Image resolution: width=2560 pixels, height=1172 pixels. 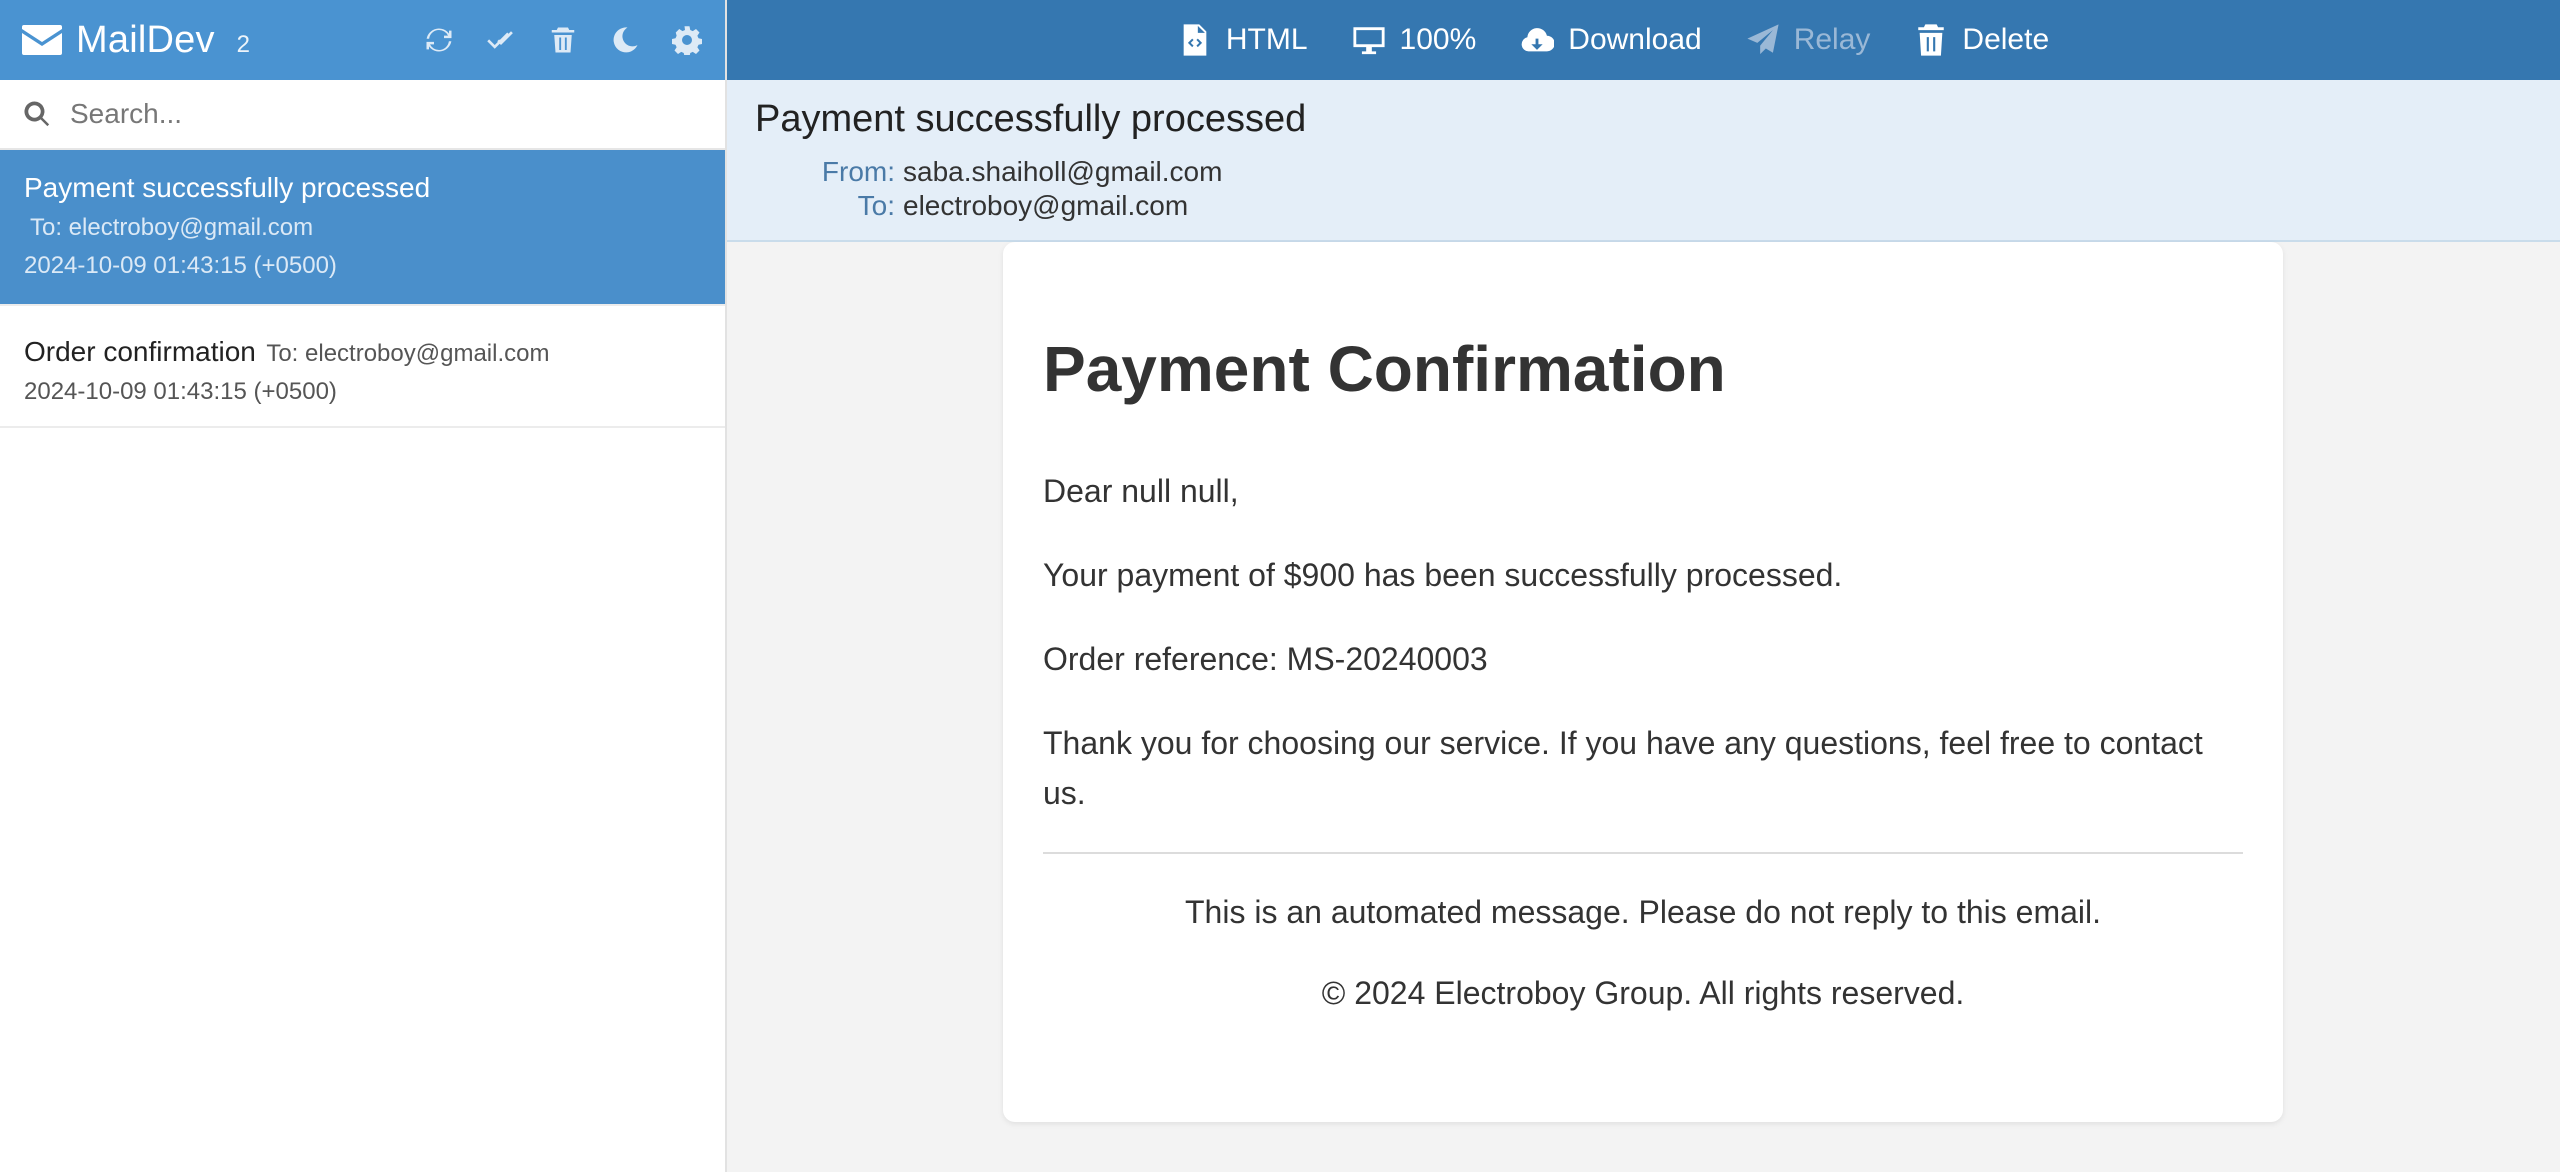 What do you see at coordinates (1195, 40) in the screenshot?
I see `code-file-icon` at bounding box center [1195, 40].